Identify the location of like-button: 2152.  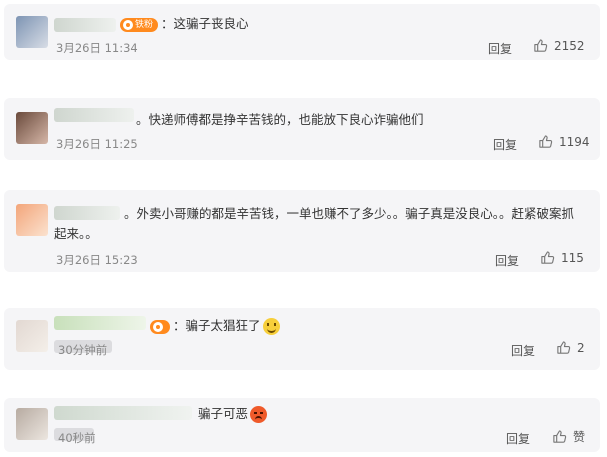
(559, 45).